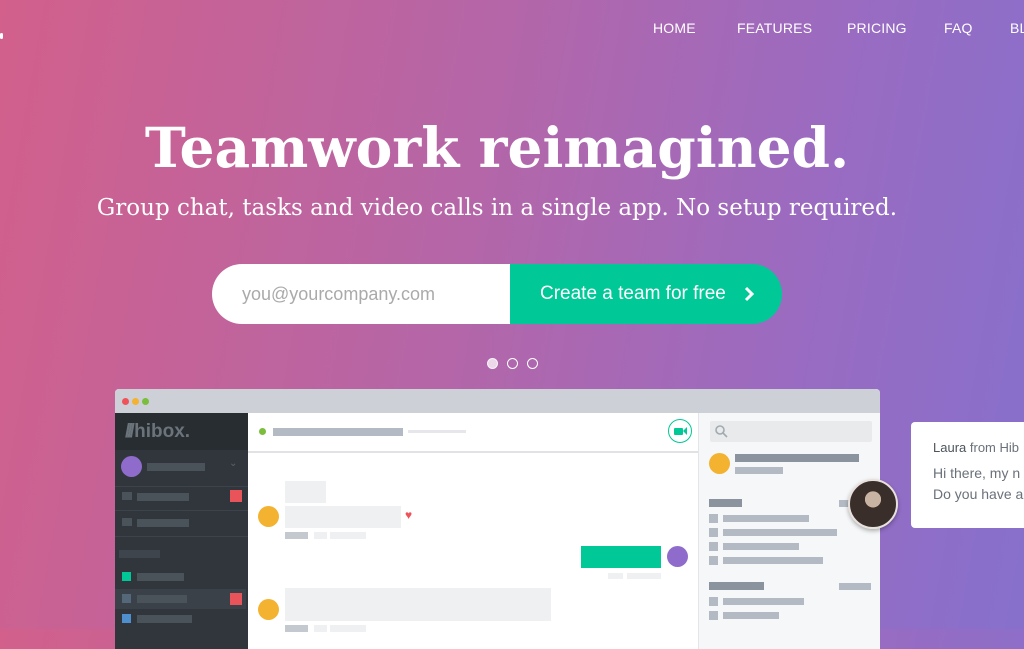  Describe the element at coordinates (1017, 28) in the screenshot. I see `nav-blog: BL` at that location.